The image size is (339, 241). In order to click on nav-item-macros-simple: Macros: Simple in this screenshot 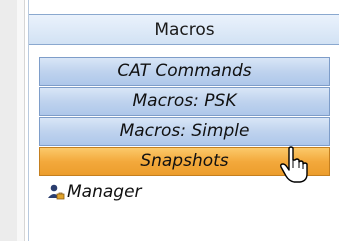, I will do `click(184, 131)`.